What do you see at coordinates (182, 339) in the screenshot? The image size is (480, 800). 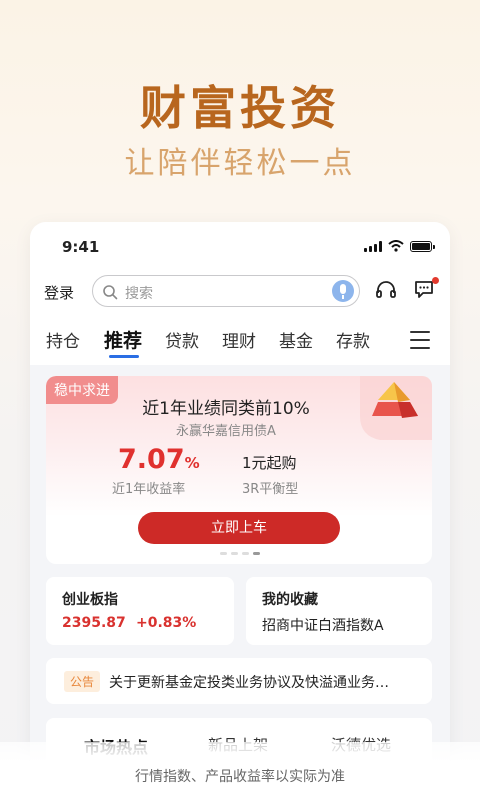 I see `tab-loans: 贷款` at bounding box center [182, 339].